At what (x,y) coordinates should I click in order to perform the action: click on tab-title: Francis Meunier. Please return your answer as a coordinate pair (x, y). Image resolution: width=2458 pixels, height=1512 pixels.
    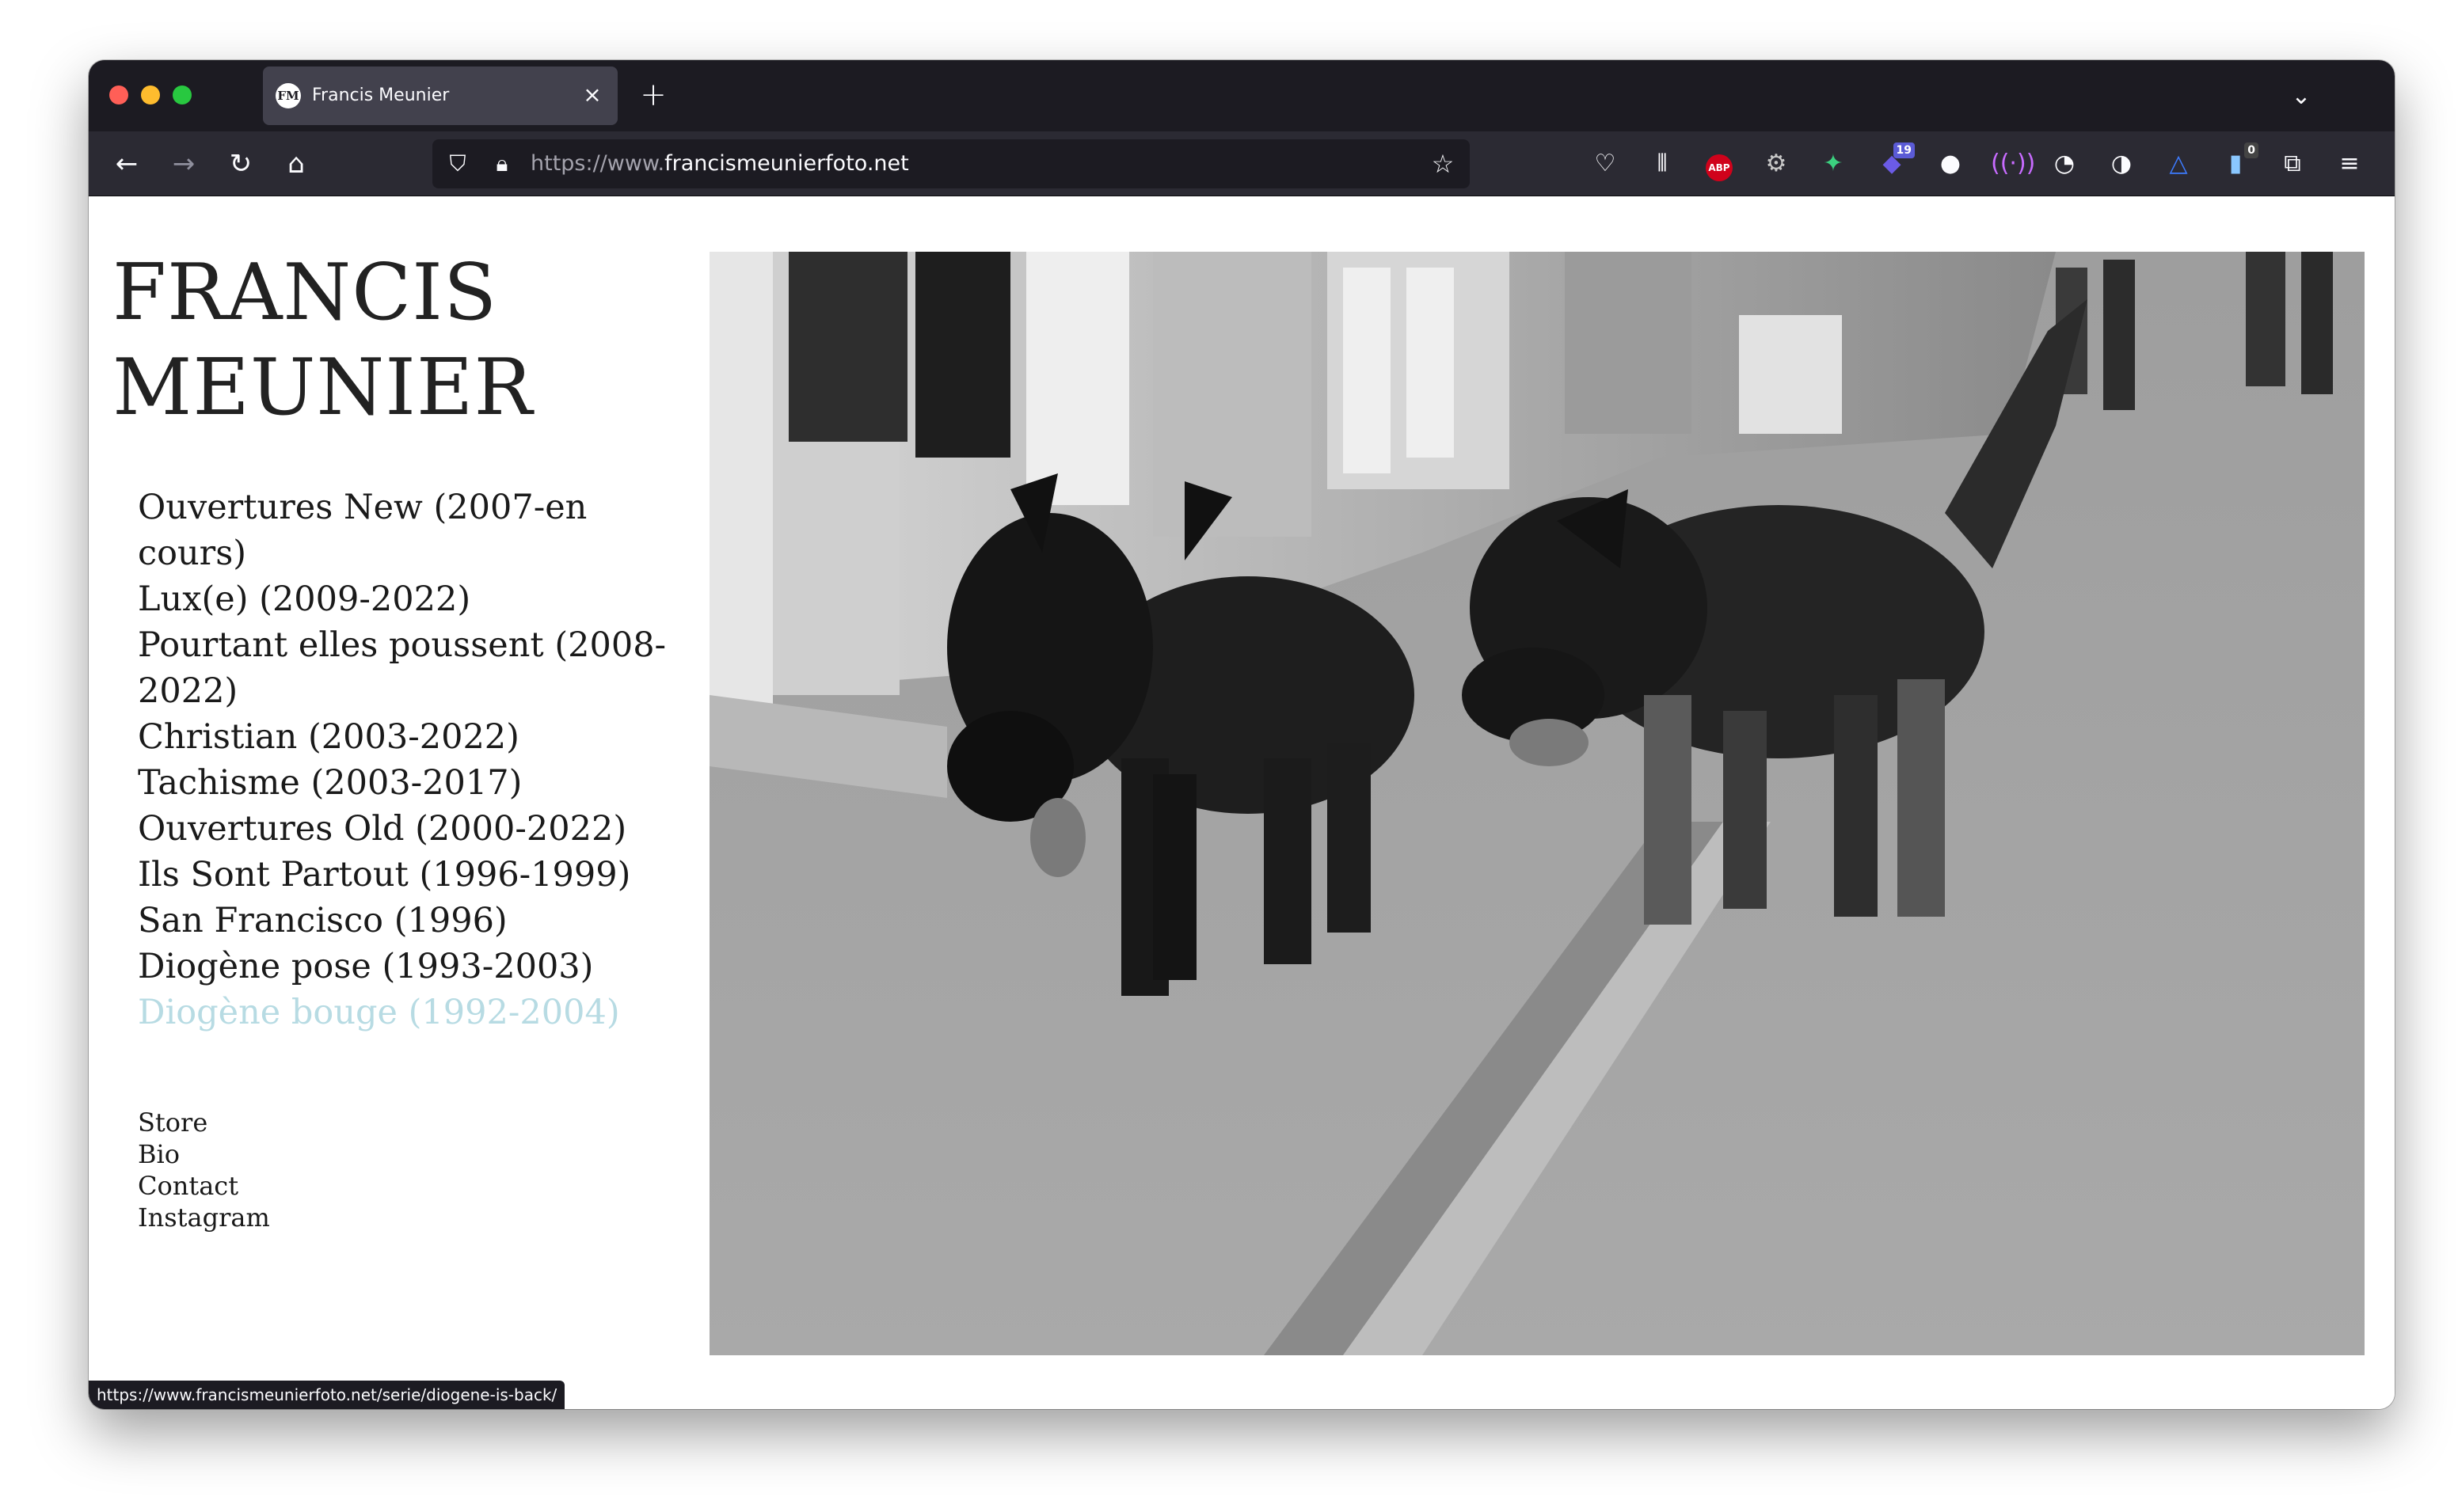
    Looking at the image, I should click on (381, 95).